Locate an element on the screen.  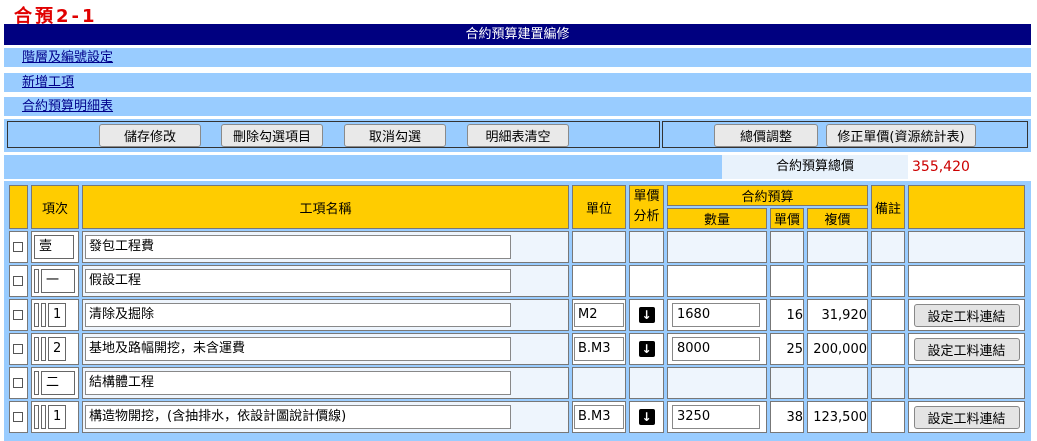
table-row: 二結構體工程 is located at coordinates (517, 383).